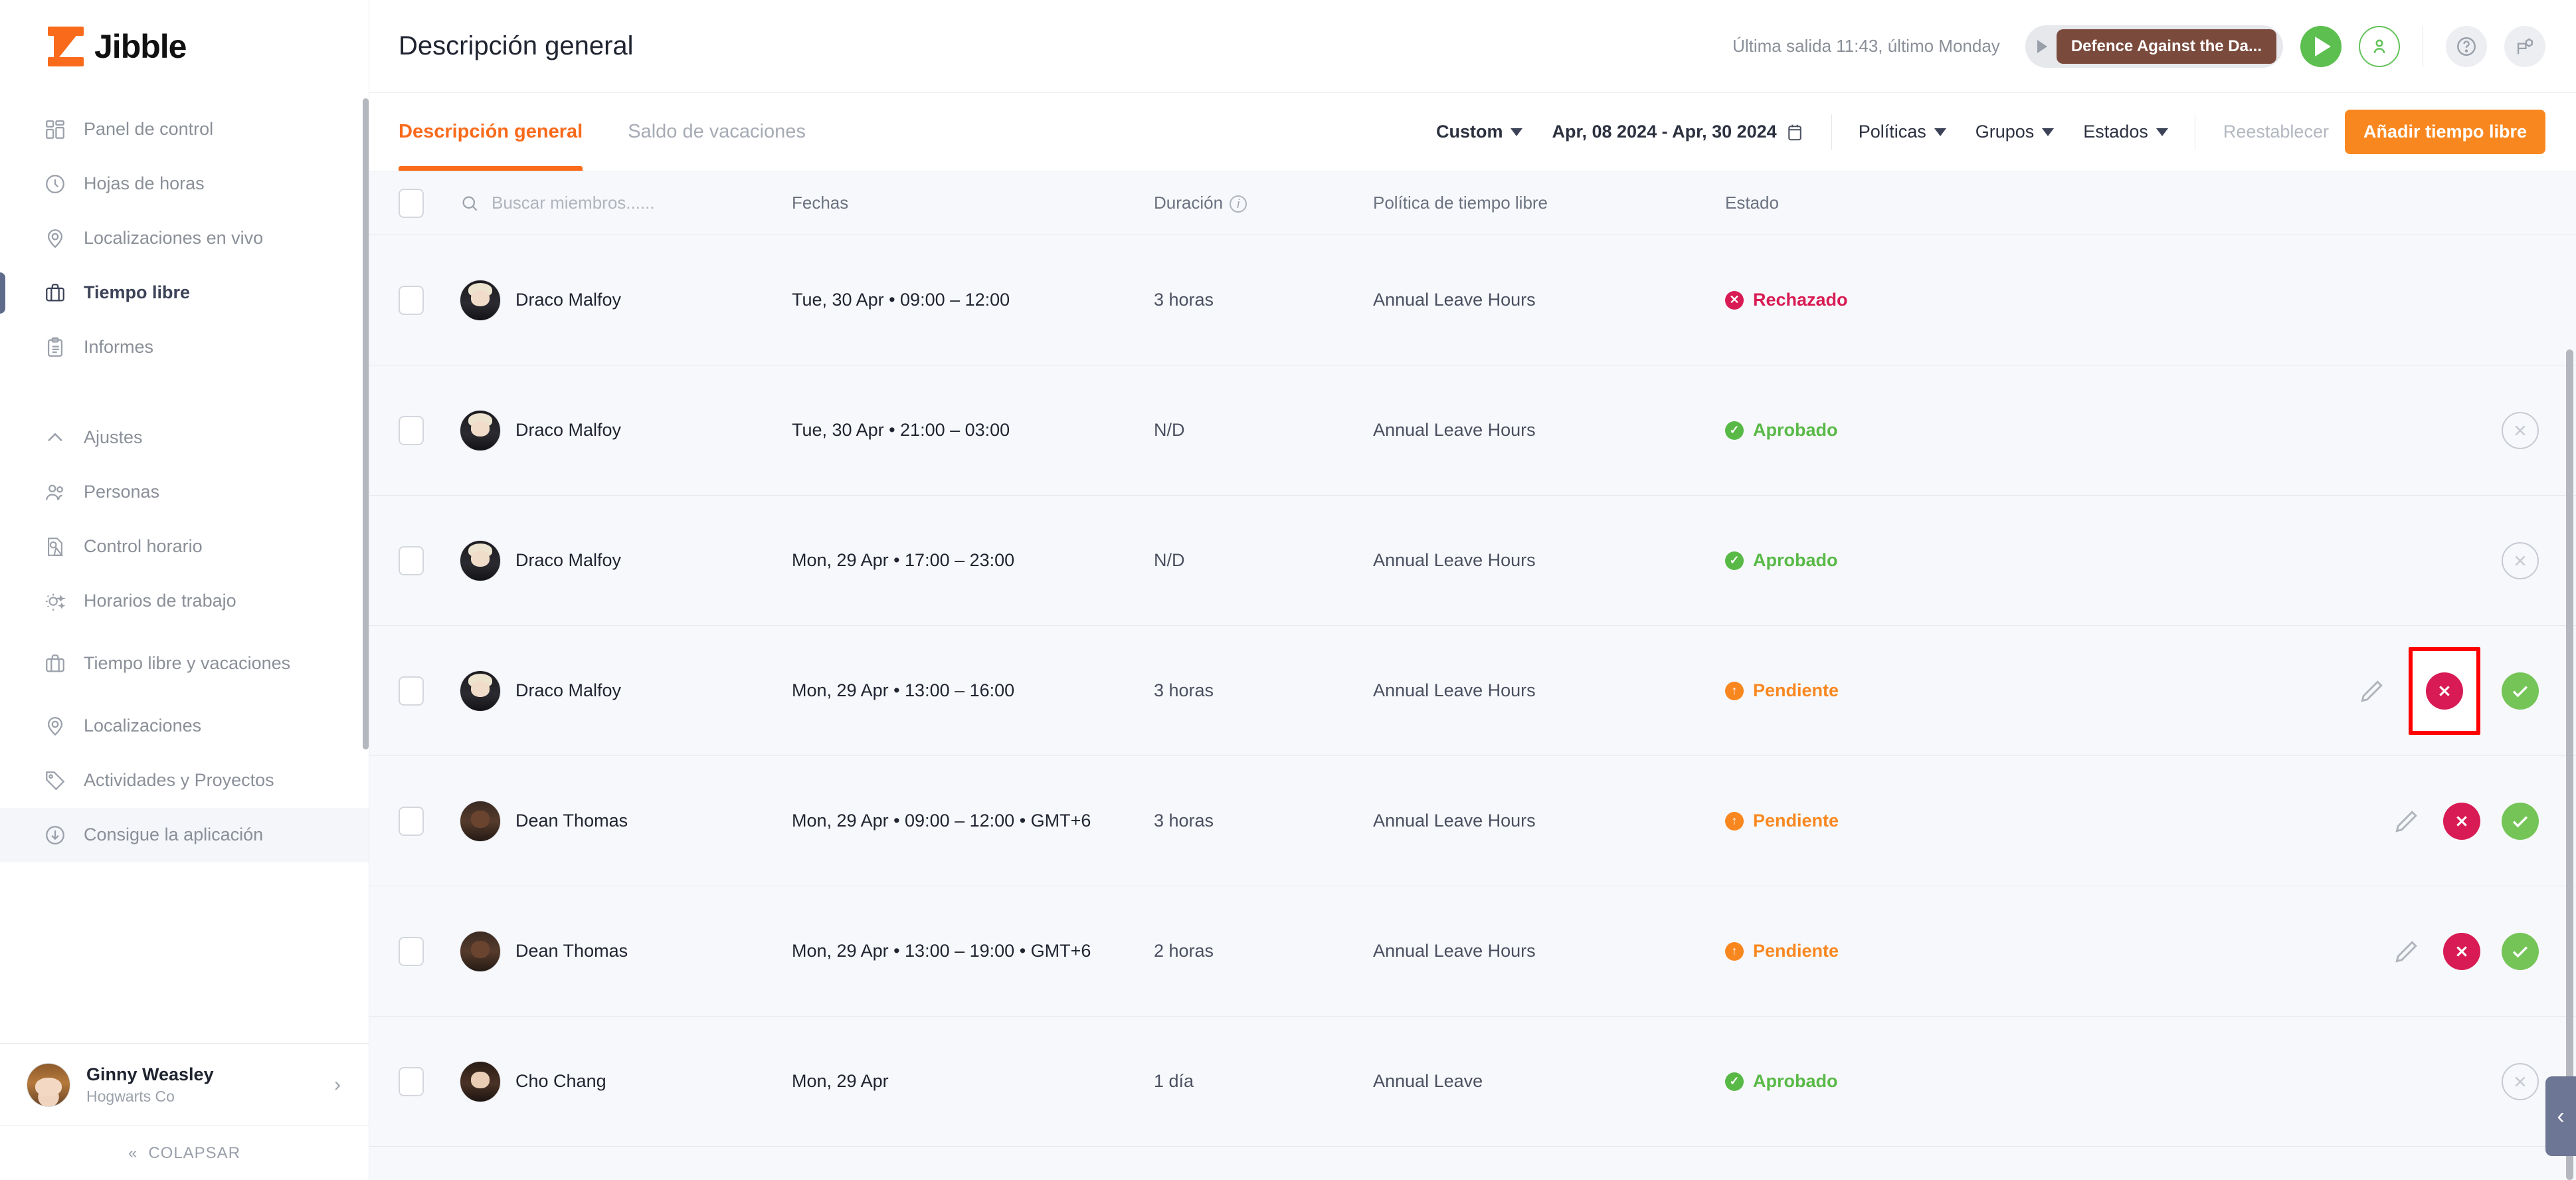 This screenshot has width=2576, height=1180. Describe the element at coordinates (184, 438) in the screenshot. I see `sidebar-item-ajustes: Ajustes` at that location.